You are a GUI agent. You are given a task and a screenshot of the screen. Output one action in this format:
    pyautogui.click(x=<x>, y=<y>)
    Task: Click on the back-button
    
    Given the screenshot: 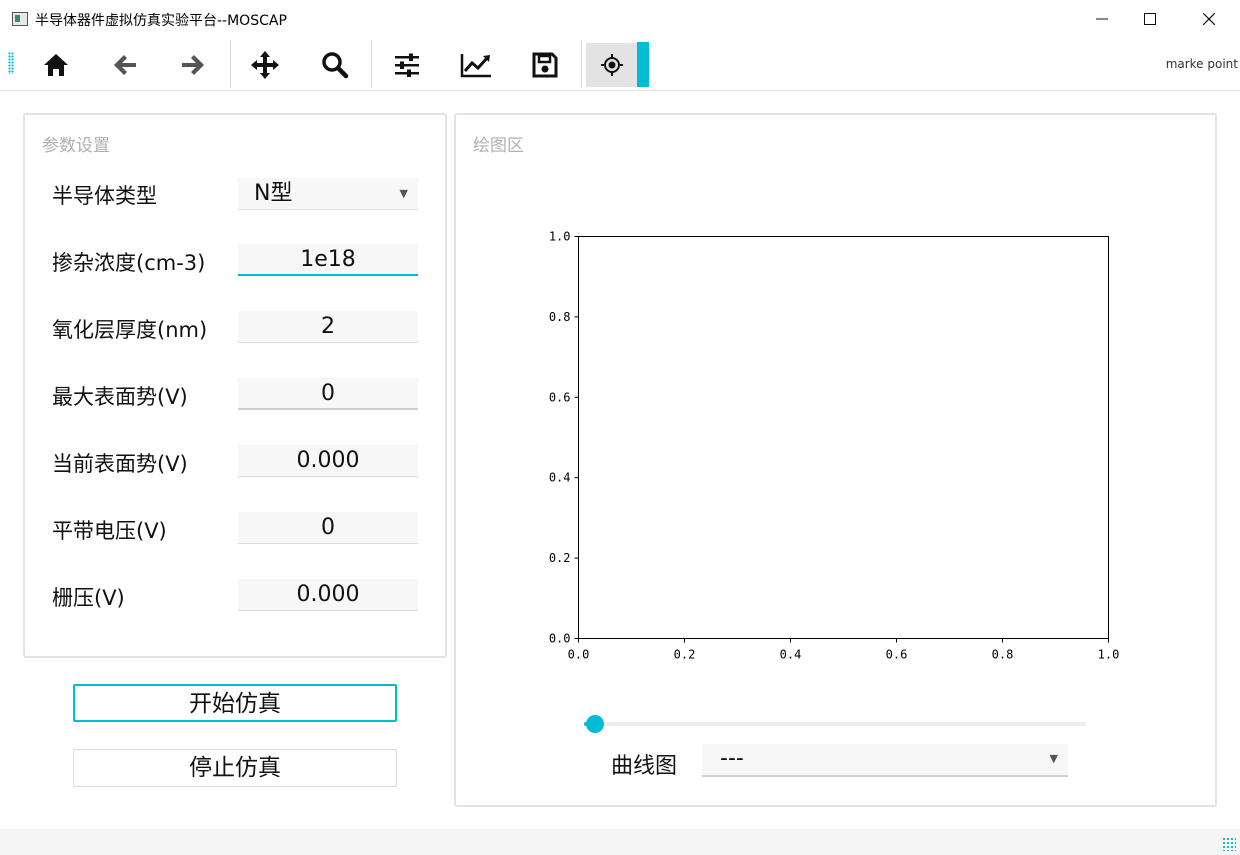 What is the action you would take?
    pyautogui.click(x=125, y=65)
    